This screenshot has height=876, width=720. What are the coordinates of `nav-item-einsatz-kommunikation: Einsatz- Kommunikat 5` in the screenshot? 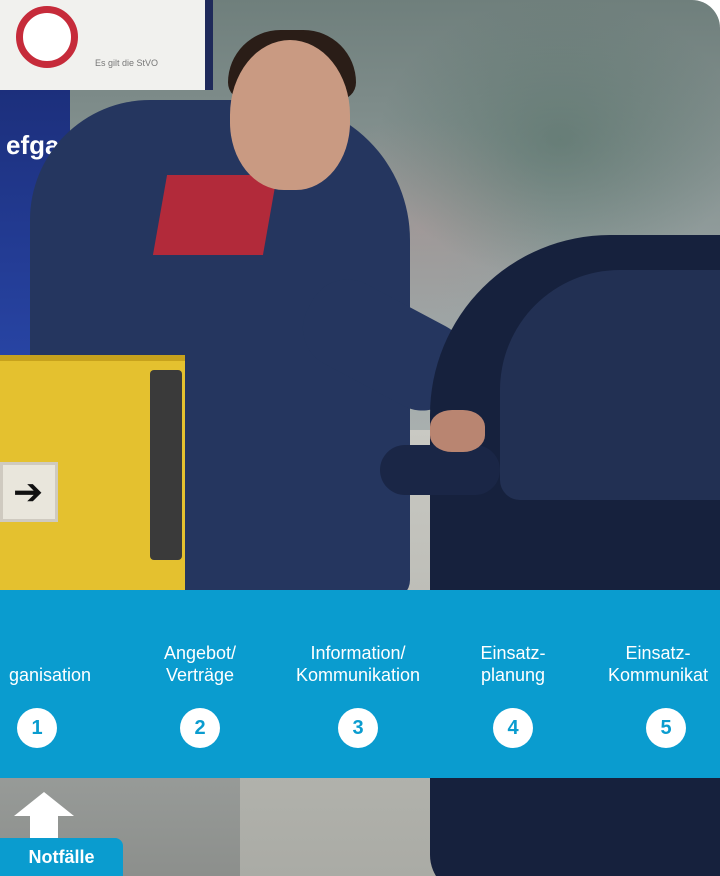 It's located at (649, 684).